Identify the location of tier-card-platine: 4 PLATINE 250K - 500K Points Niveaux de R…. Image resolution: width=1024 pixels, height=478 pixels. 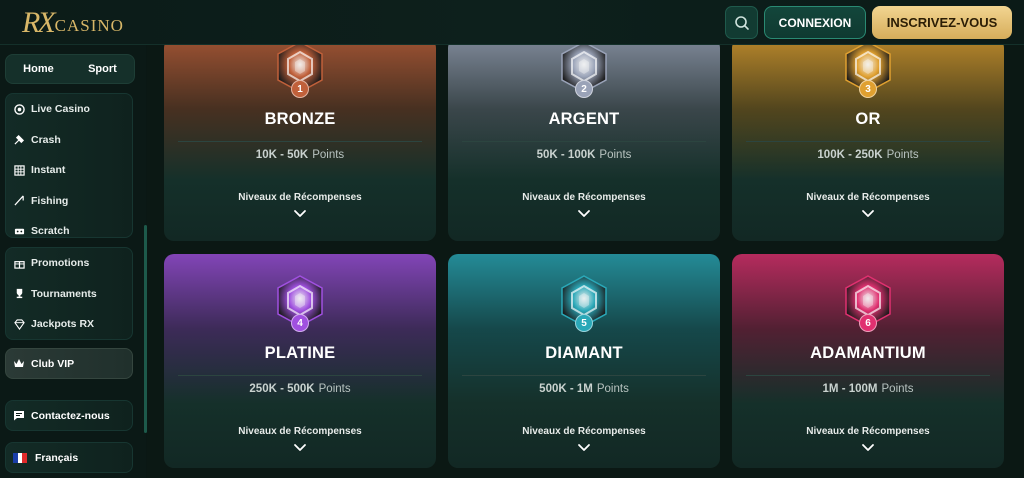
(300, 361).